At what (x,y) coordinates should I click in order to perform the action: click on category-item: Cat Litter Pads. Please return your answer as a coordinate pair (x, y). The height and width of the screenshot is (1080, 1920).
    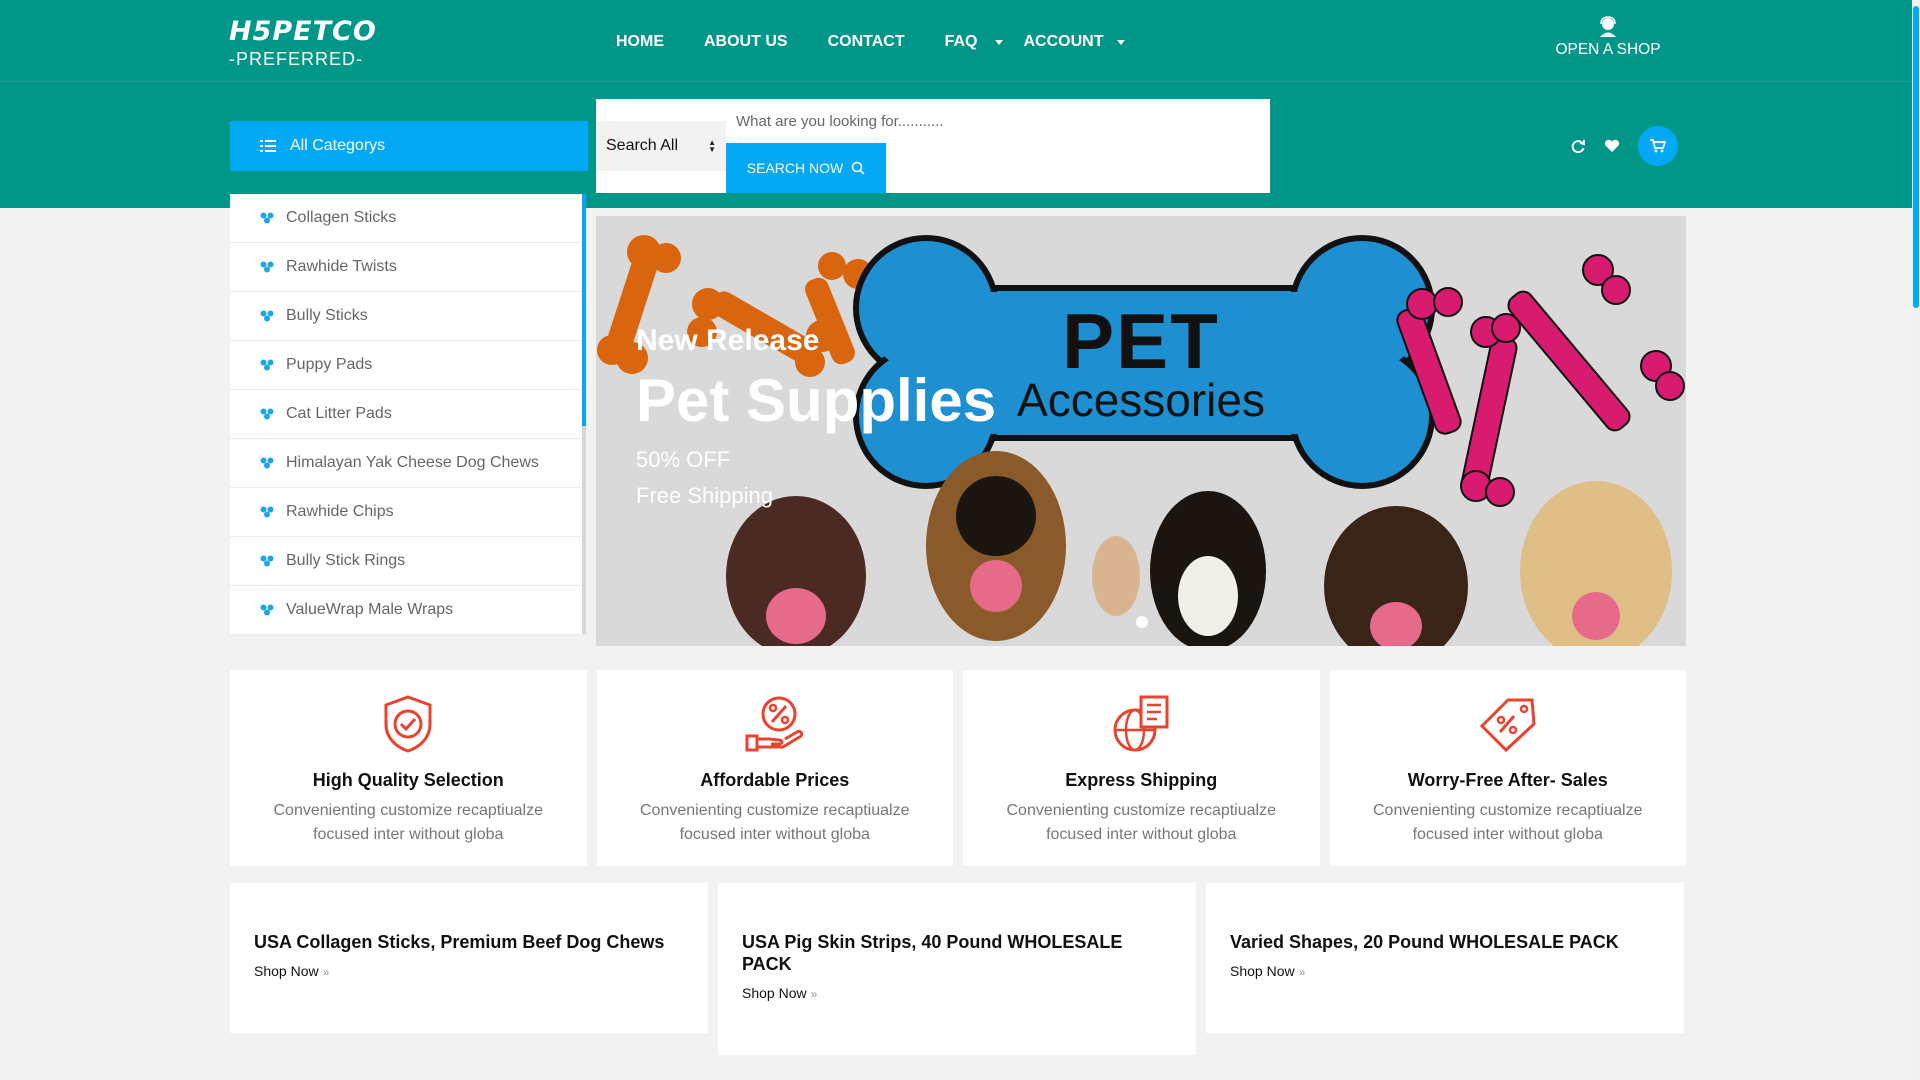
    Looking at the image, I should click on (406, 414).